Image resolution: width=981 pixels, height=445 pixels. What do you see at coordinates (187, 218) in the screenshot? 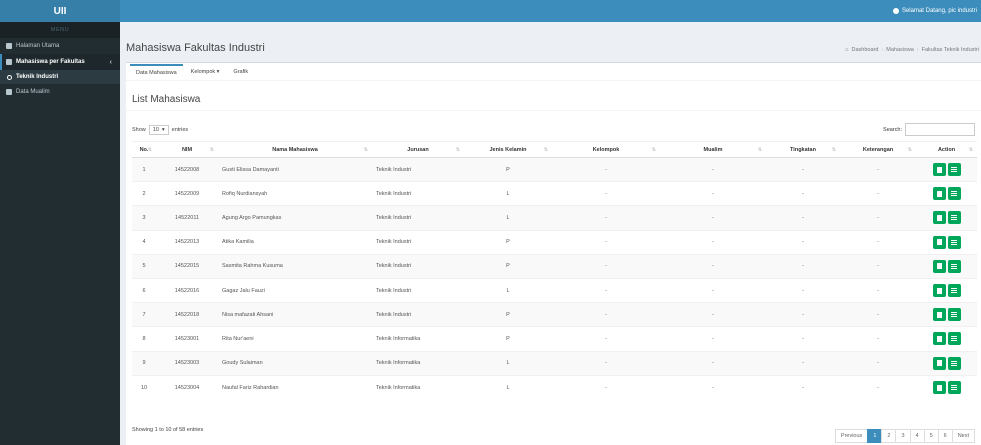
I see `table-cell: 14522011` at bounding box center [187, 218].